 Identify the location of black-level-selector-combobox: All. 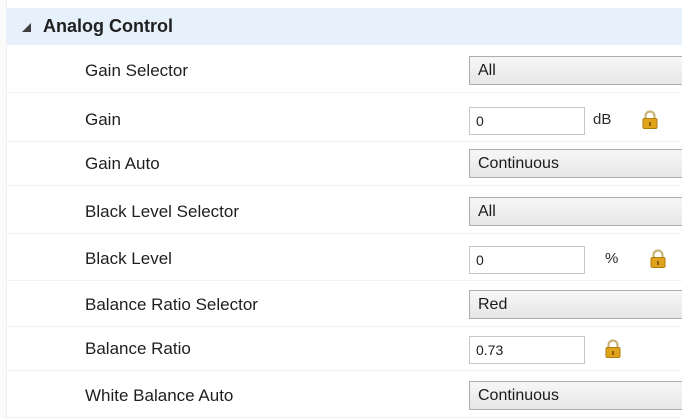
(575, 211).